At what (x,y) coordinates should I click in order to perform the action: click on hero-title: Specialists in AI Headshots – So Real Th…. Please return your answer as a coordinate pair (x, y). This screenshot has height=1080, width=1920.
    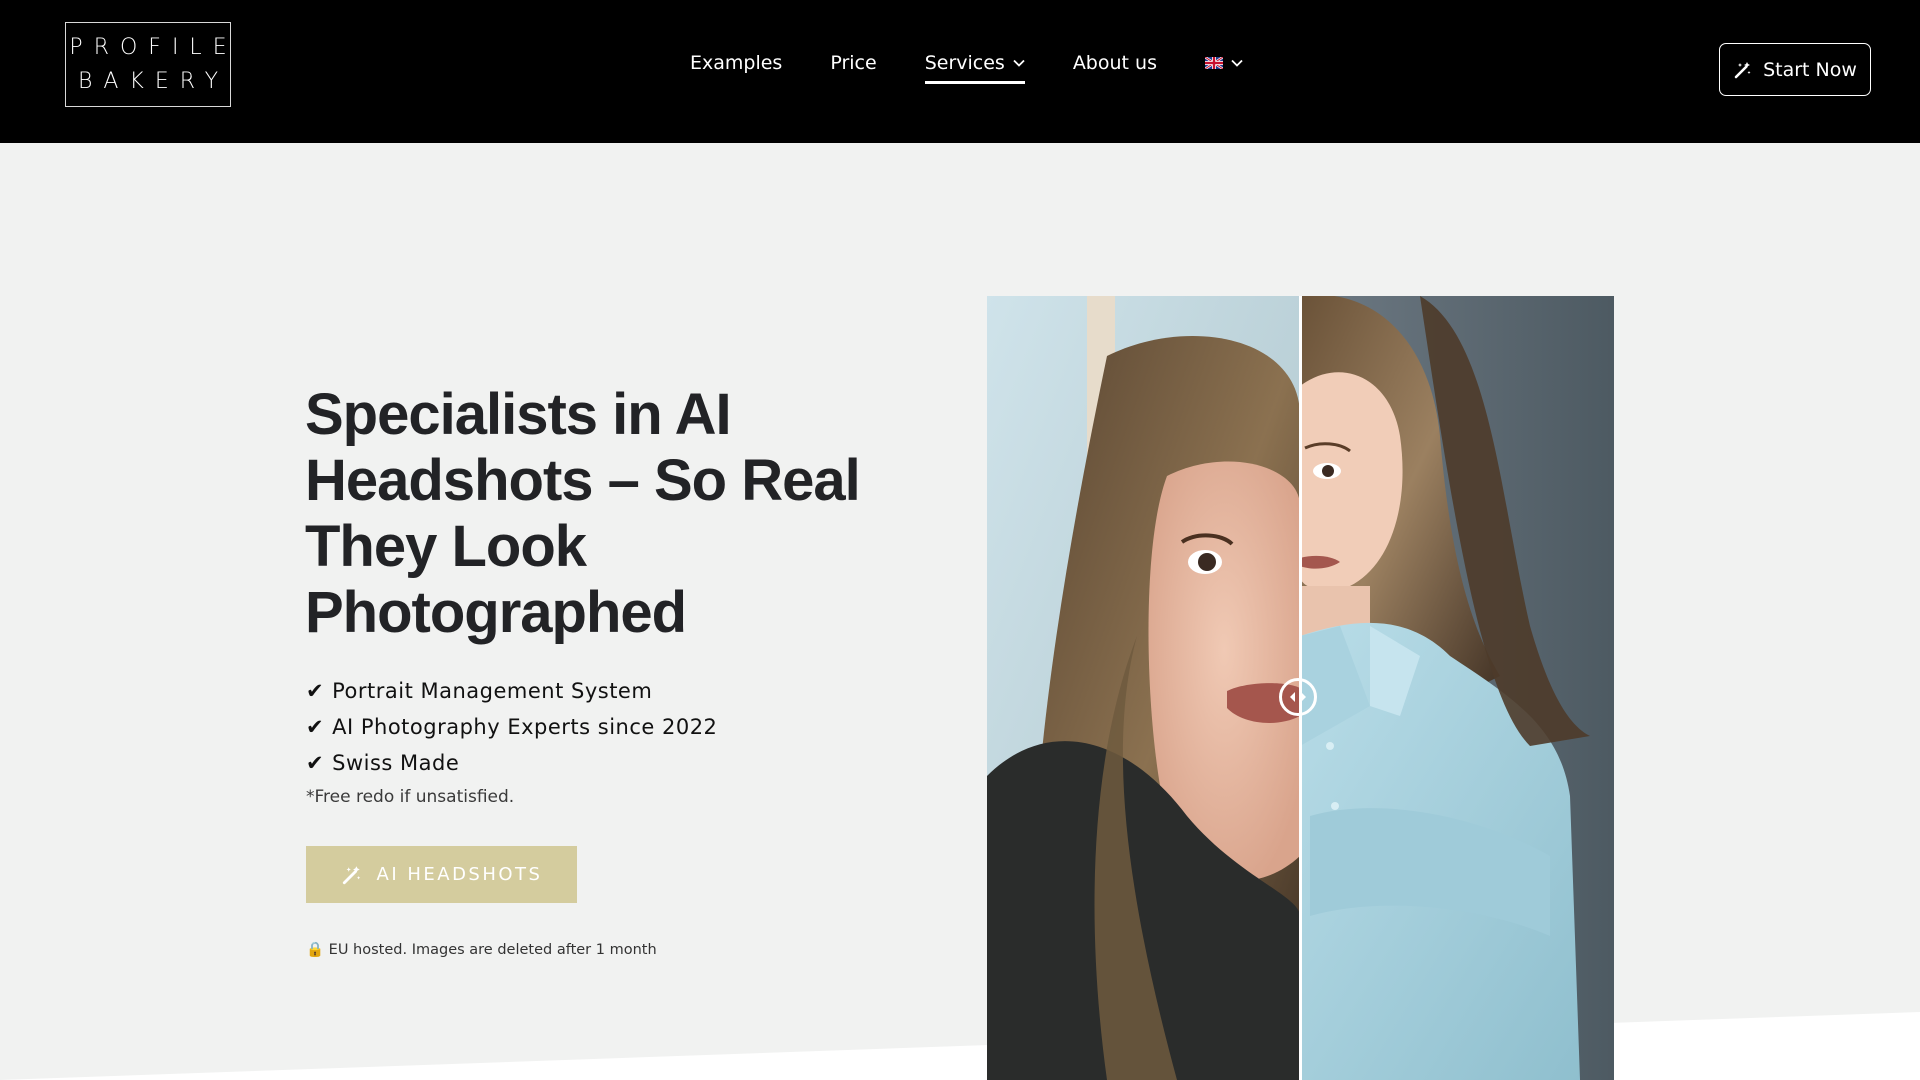
    Looking at the image, I should click on (583, 513).